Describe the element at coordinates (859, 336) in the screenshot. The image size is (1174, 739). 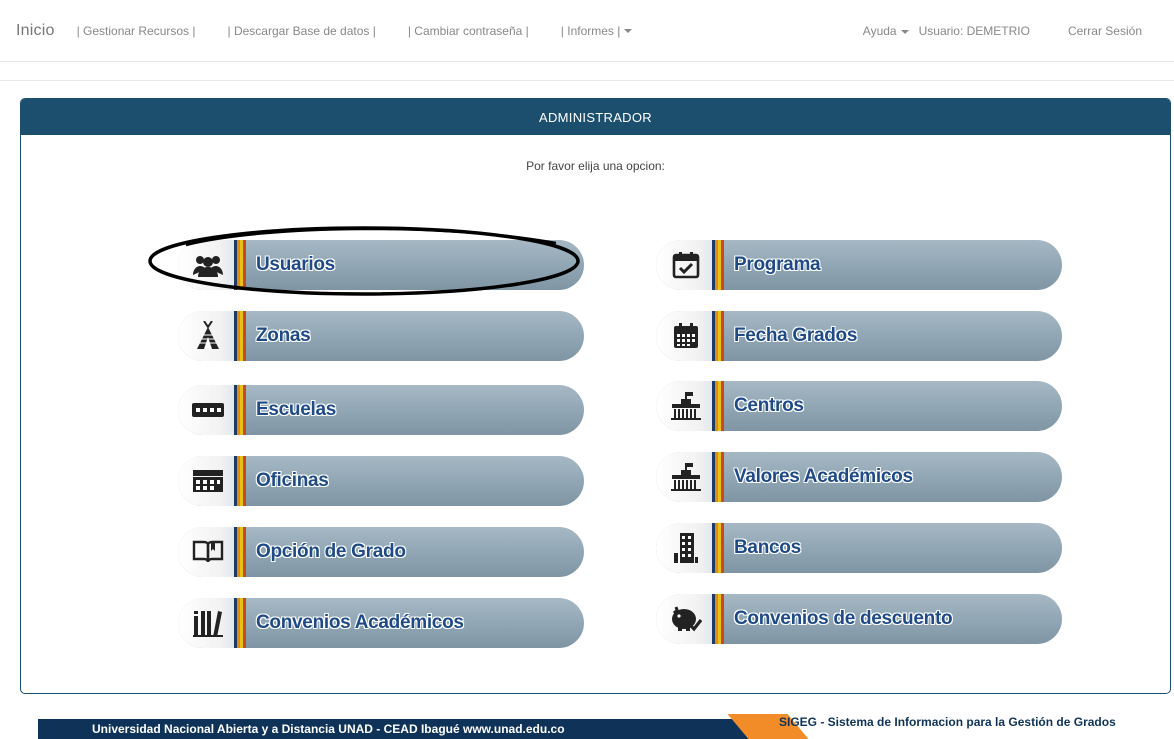
I see `menu-button-fecha-grados: Fecha Grados` at that location.